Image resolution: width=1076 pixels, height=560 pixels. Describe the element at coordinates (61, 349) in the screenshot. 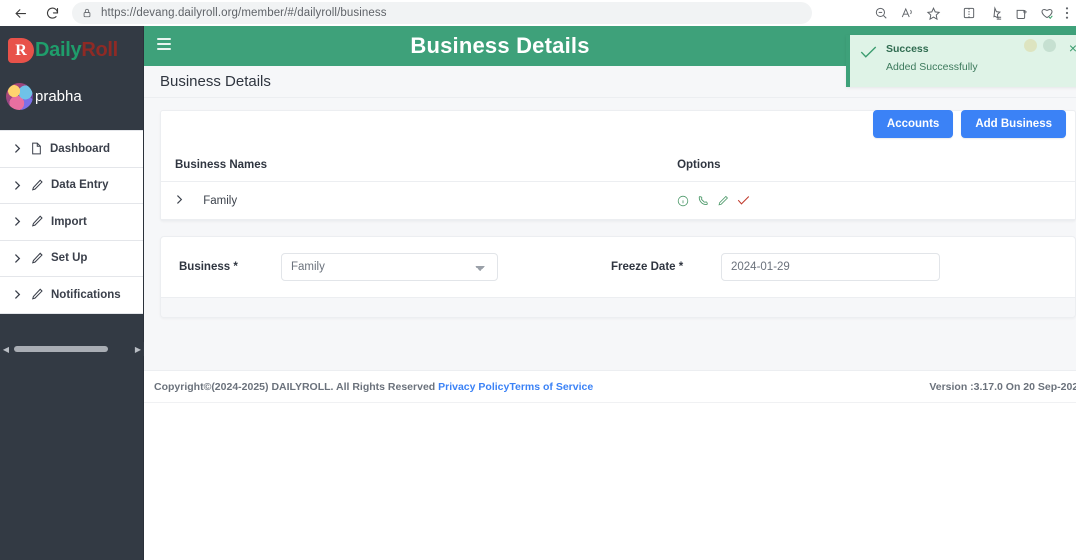

I see `scrollbar-thumb` at that location.